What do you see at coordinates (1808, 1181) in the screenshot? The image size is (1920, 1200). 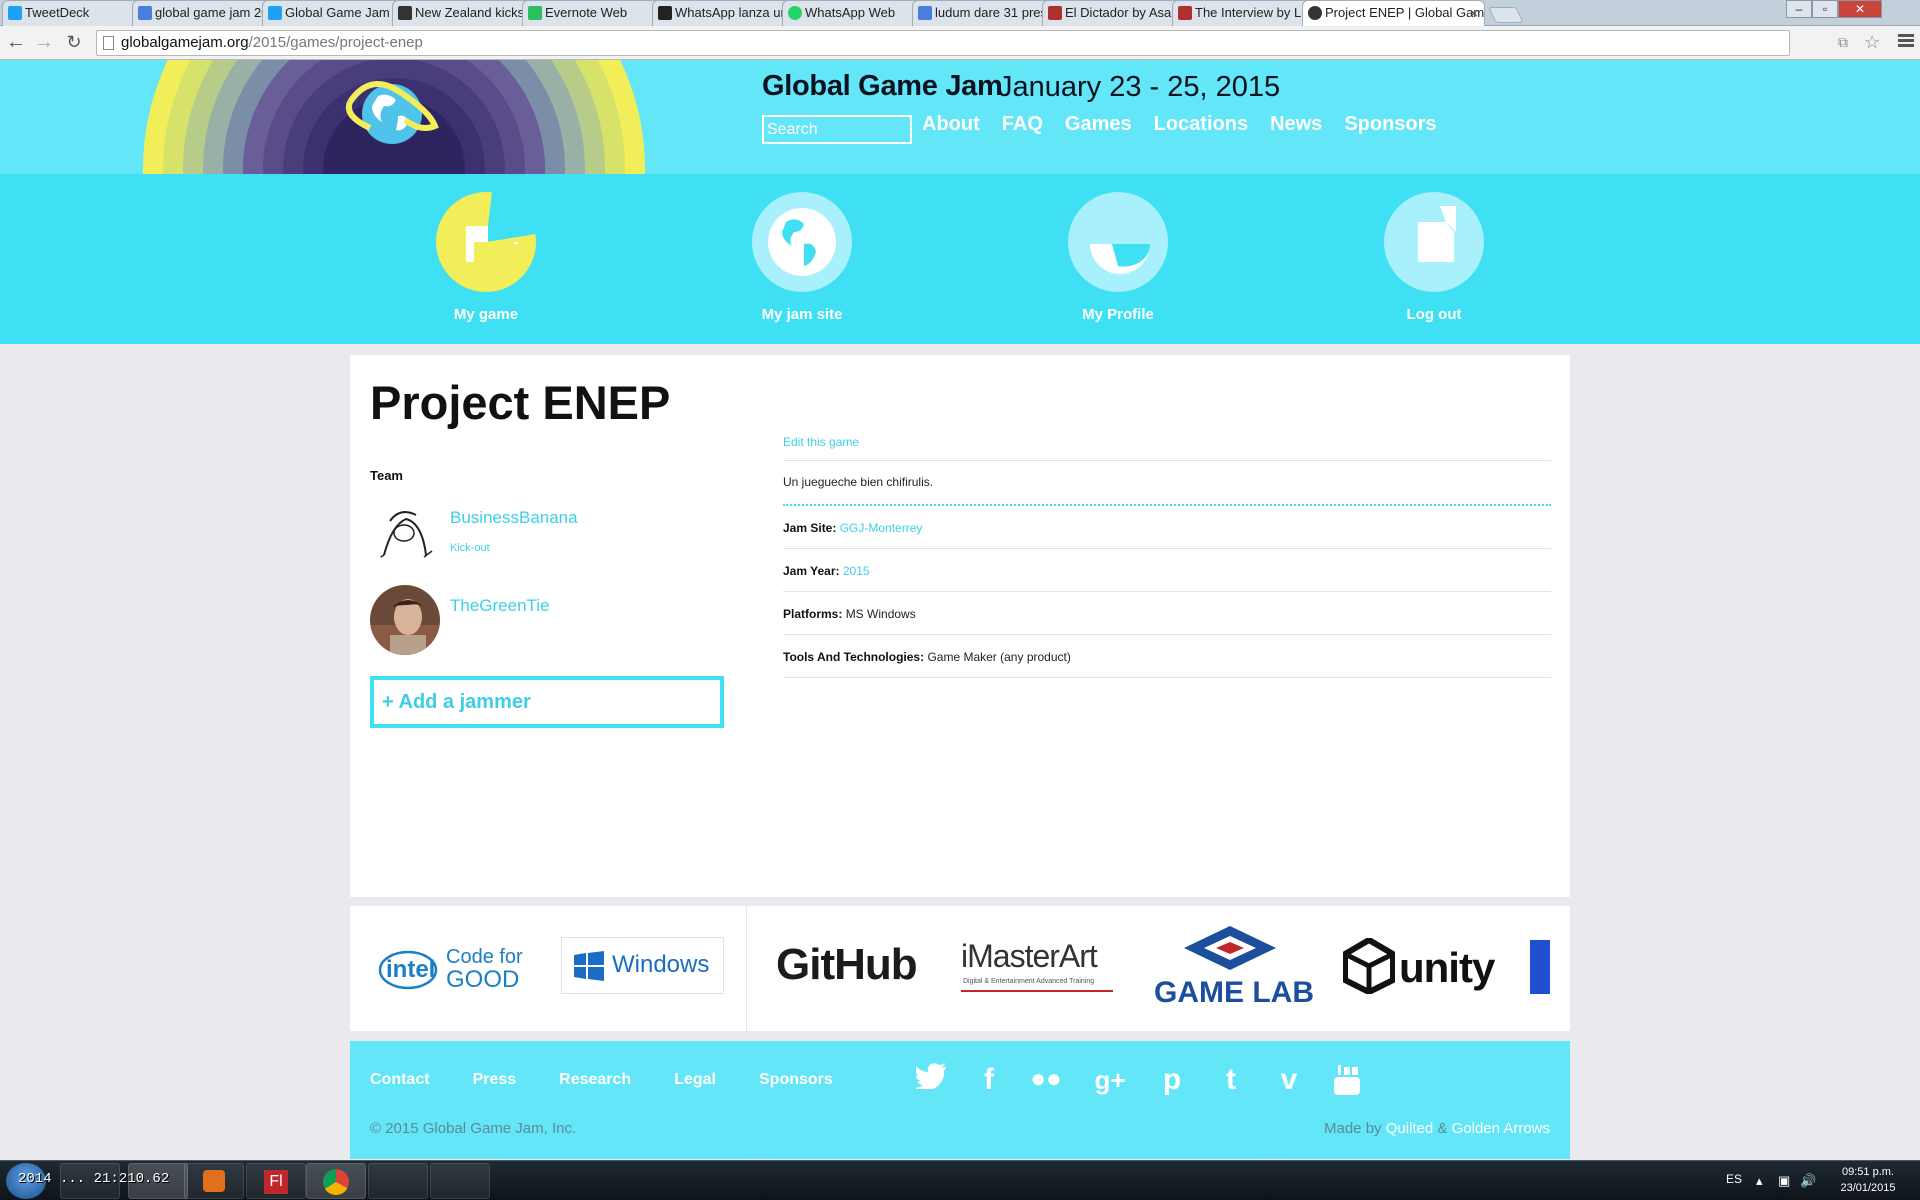 I see `volume-icon: 🔊` at bounding box center [1808, 1181].